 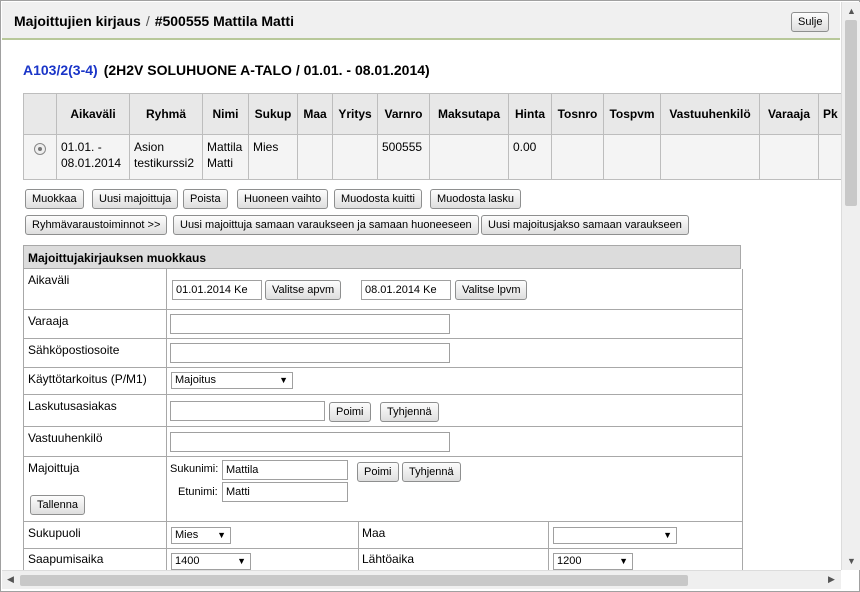 I want to click on room-change-button: Huoneen vaihto, so click(x=283, y=199).